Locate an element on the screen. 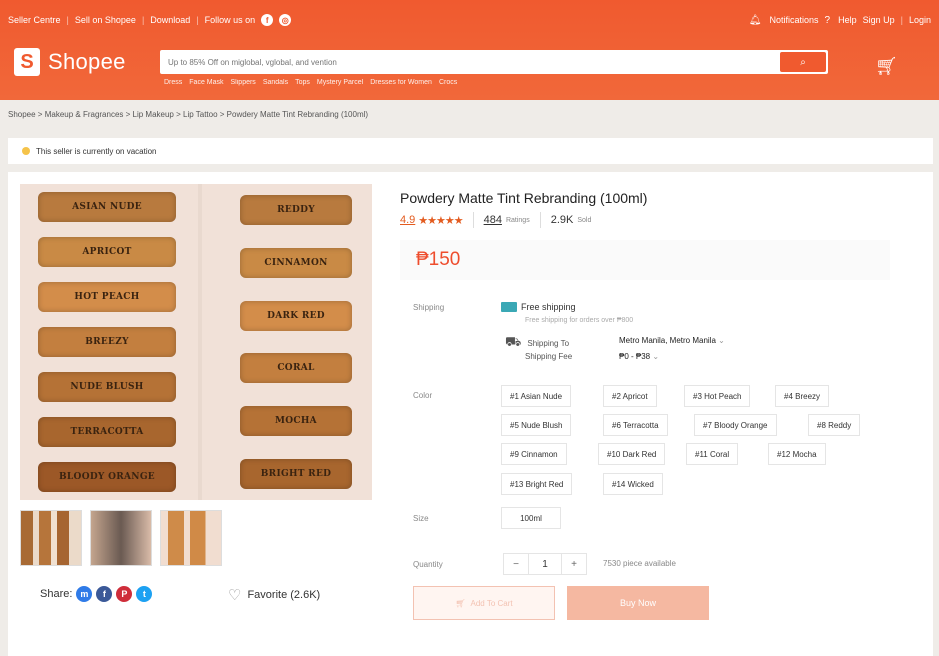 The height and width of the screenshot is (656, 939). color-option: #13 Bright Red is located at coordinates (537, 484).